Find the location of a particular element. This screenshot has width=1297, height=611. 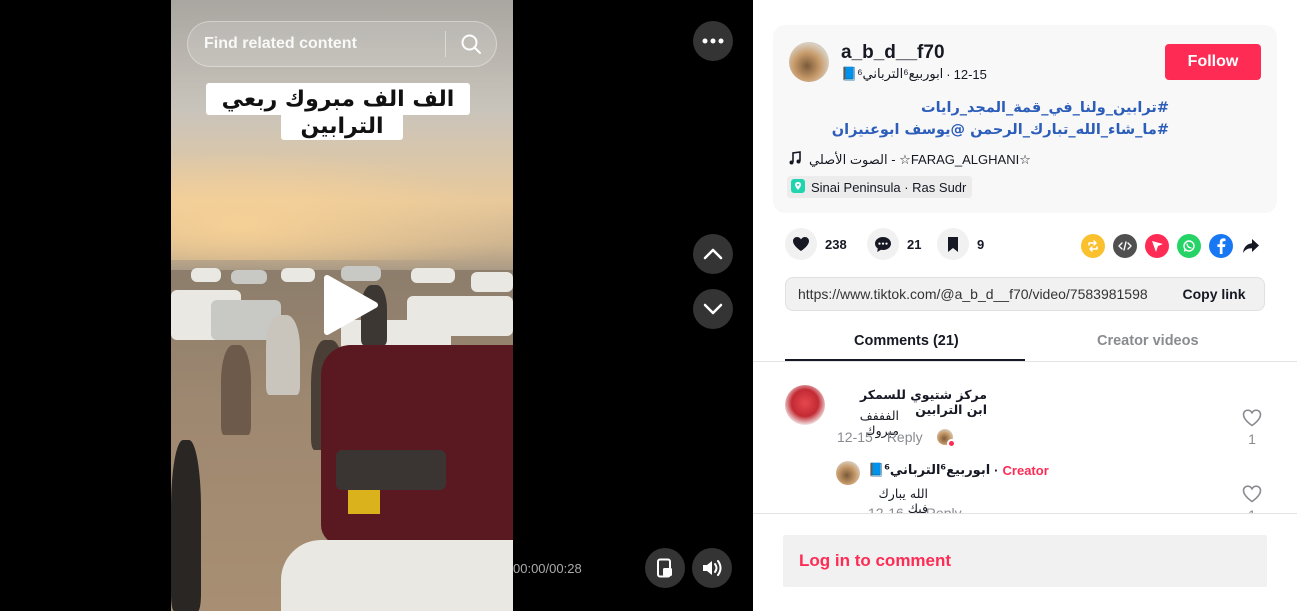

comment-action: 21 is located at coordinates (894, 244).